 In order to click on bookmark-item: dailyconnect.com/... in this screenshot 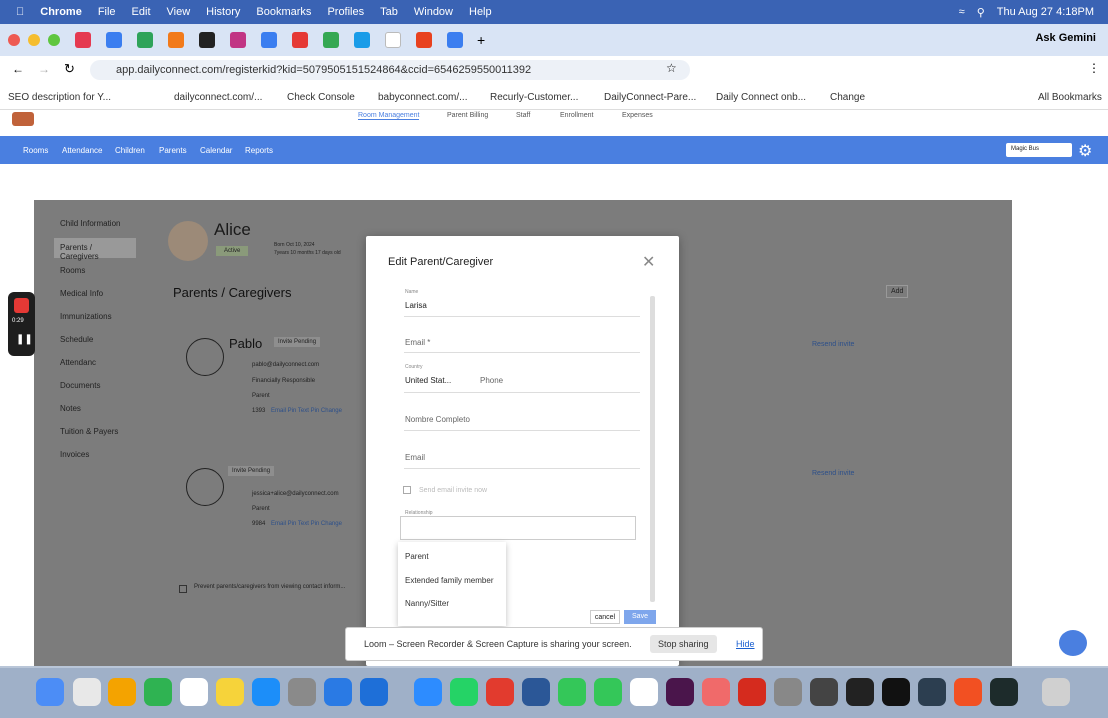, I will do `click(218, 97)`.